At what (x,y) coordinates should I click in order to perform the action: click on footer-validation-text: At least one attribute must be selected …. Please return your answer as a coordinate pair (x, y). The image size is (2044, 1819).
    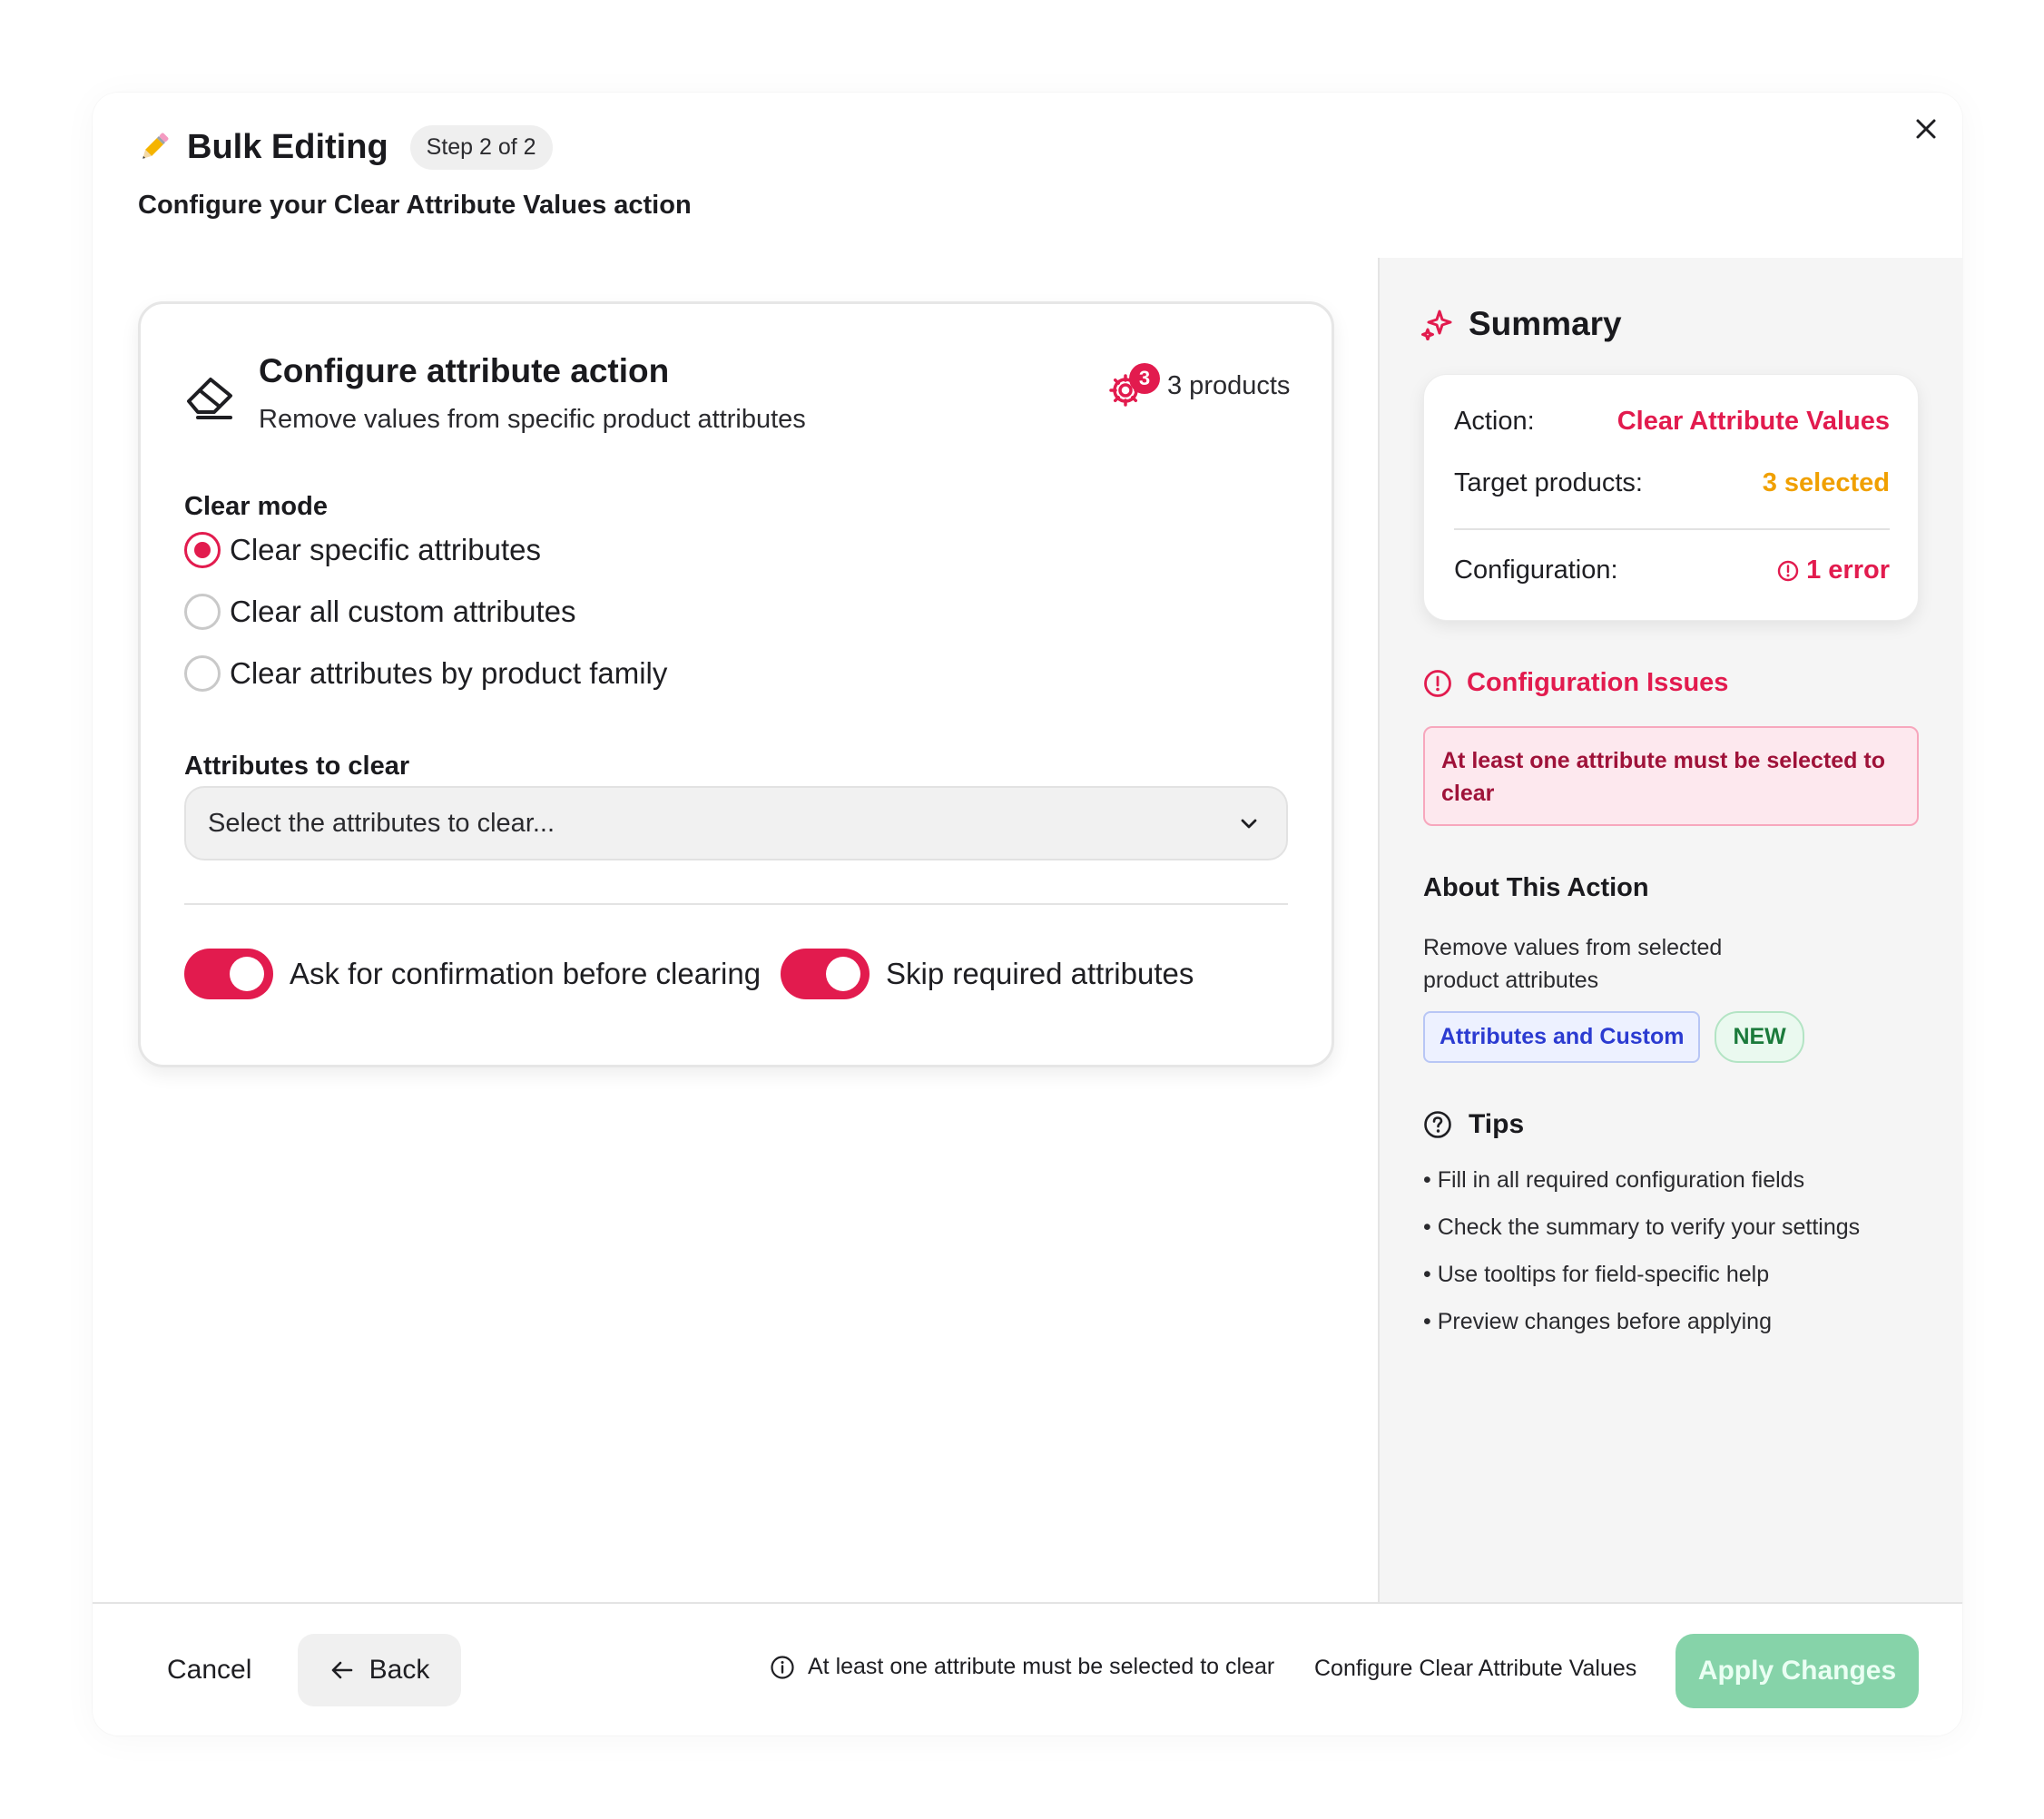
    Looking at the image, I should click on (1041, 1666).